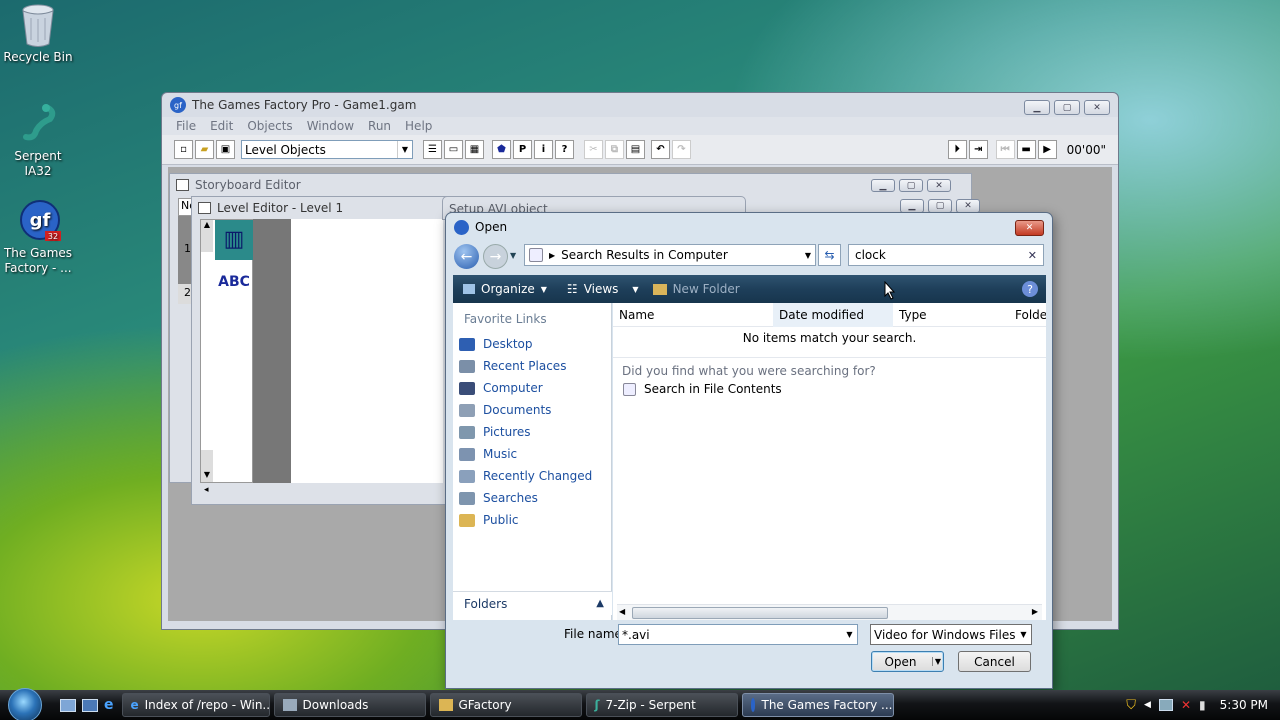  Describe the element at coordinates (109, 705) in the screenshot. I see `internet-explorer-icon: e` at that location.